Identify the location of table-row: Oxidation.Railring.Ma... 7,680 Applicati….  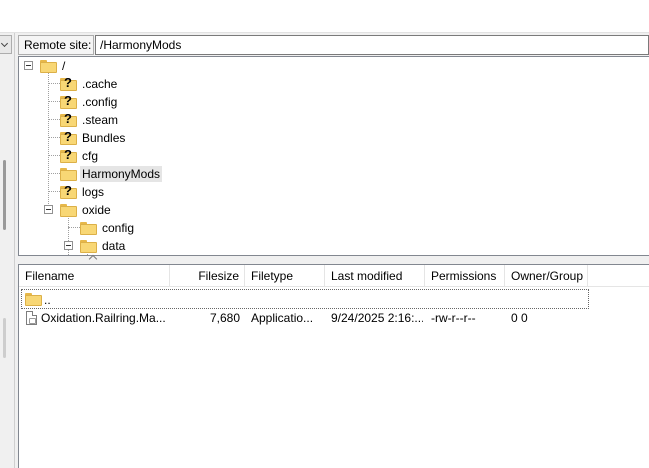
(334, 318).